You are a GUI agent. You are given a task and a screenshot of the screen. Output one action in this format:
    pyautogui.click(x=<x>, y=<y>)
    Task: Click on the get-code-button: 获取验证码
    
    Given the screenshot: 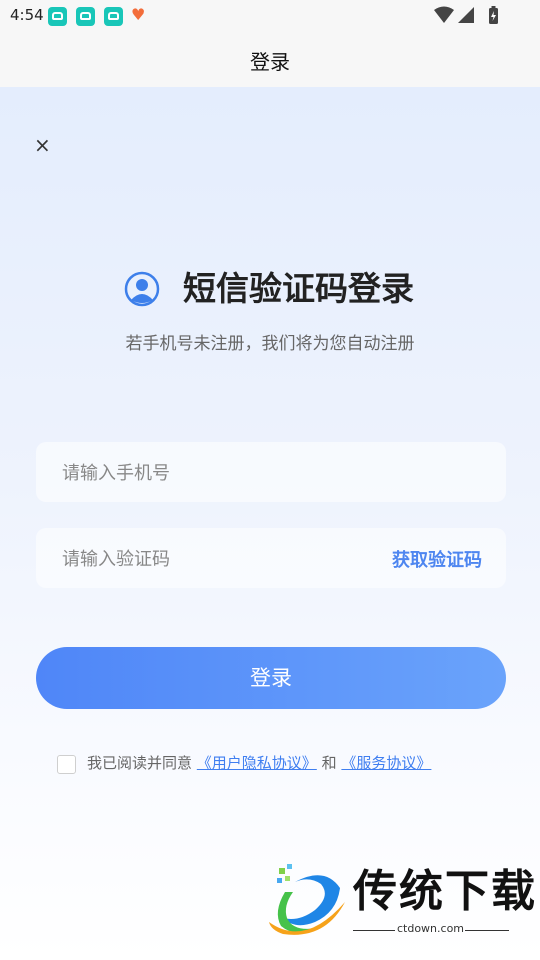 What is the action you would take?
    pyautogui.click(x=437, y=559)
    